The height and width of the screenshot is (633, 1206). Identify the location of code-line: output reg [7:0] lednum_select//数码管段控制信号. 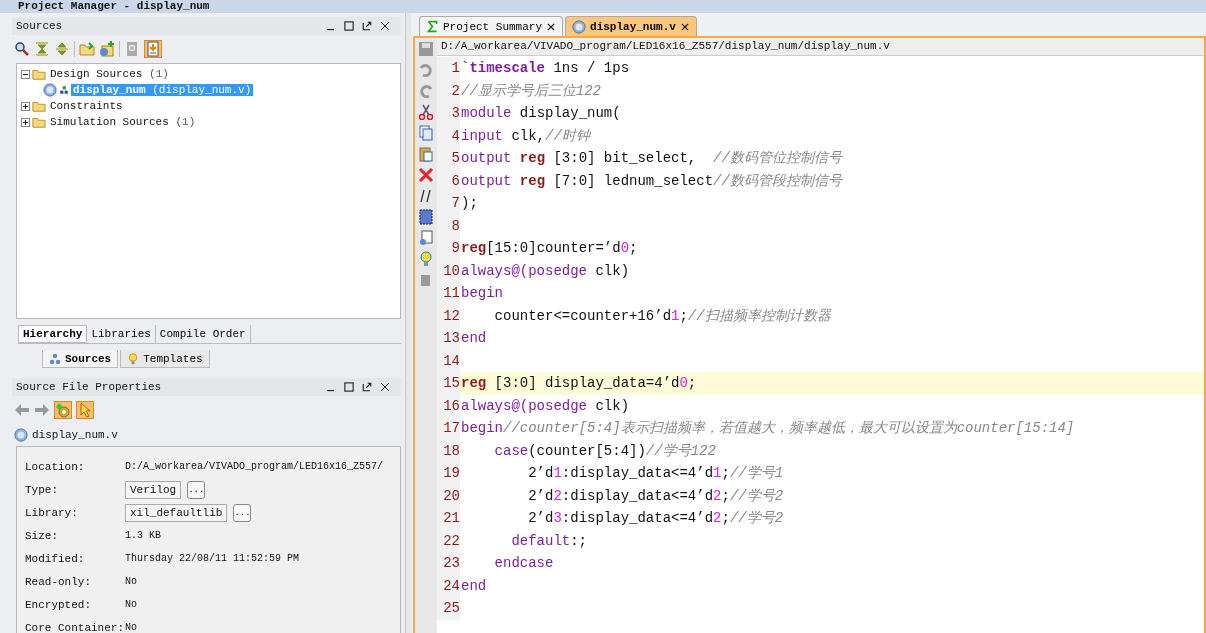
(651, 181).